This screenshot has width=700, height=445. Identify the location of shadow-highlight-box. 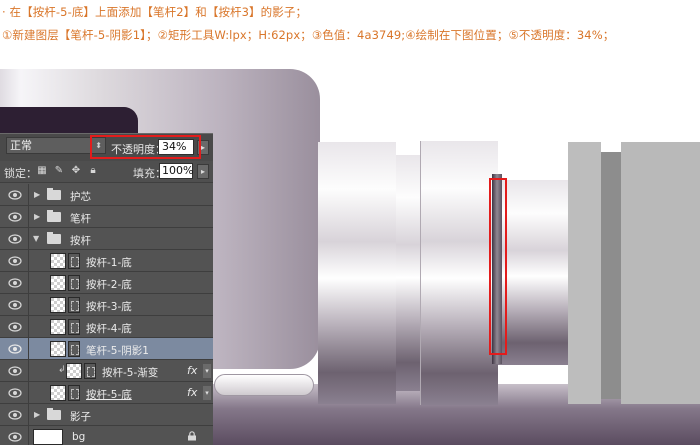
(498, 266).